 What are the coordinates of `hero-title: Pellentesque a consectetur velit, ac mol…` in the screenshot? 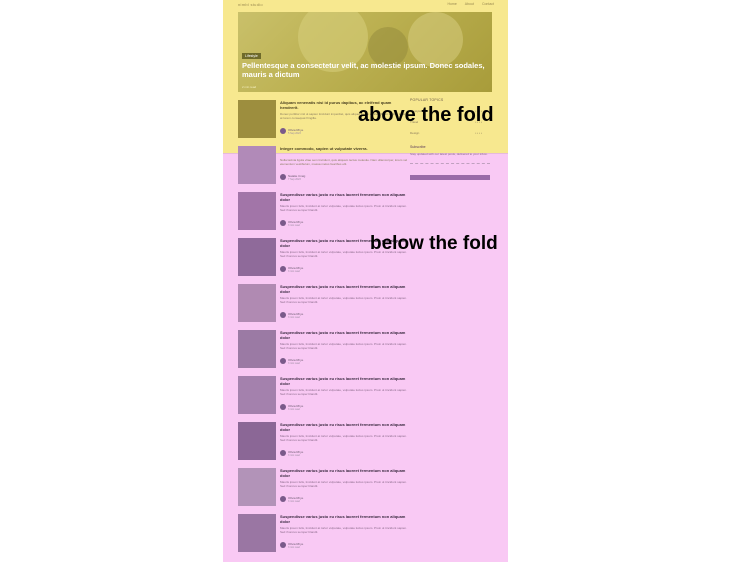 It's located at (365, 70).